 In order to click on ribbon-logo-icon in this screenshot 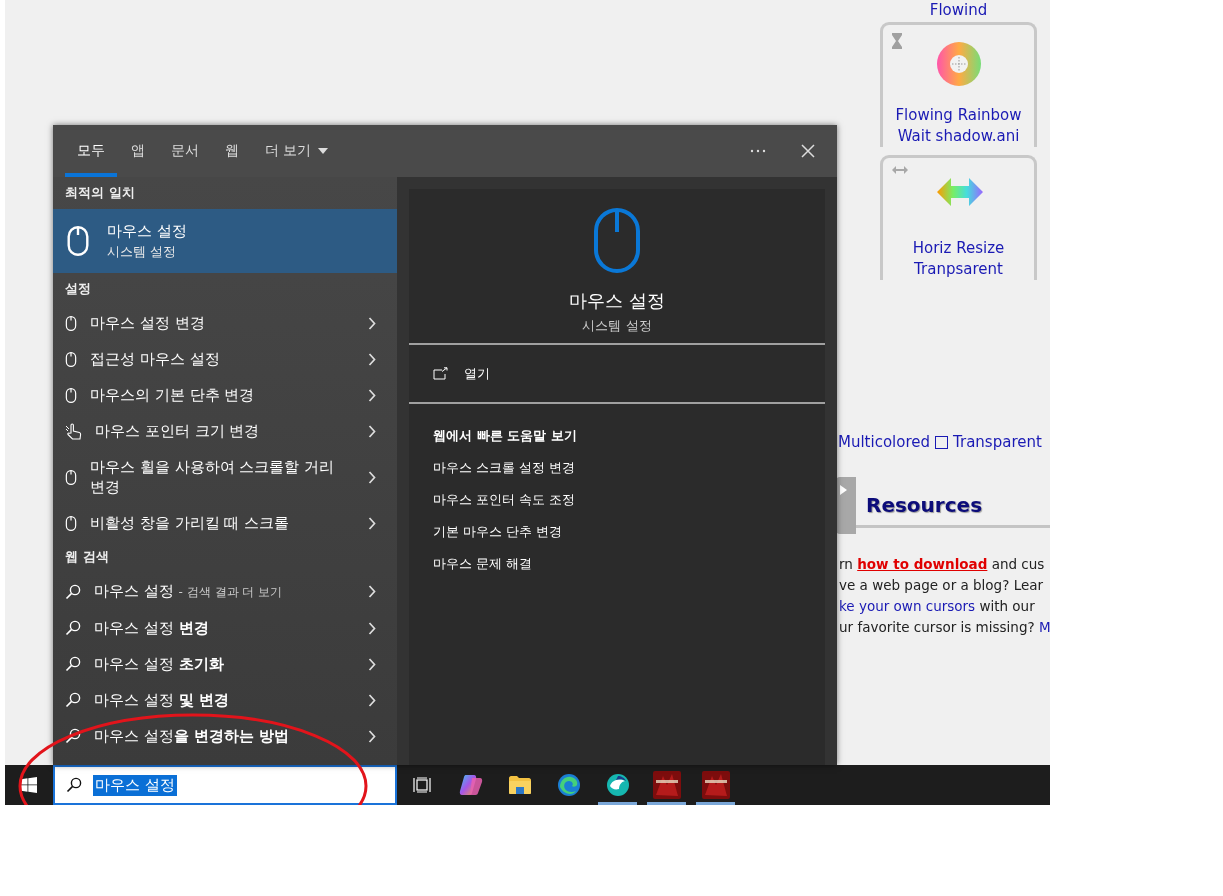, I will do `click(470, 785)`.